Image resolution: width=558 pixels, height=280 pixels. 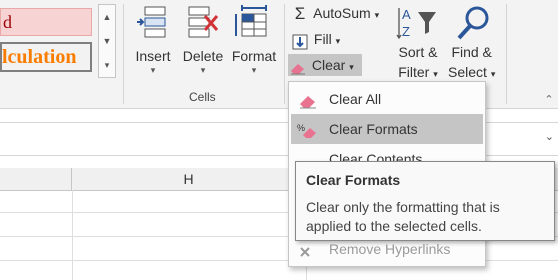 What do you see at coordinates (254, 45) in the screenshot?
I see `format-button: Format ▾` at bounding box center [254, 45].